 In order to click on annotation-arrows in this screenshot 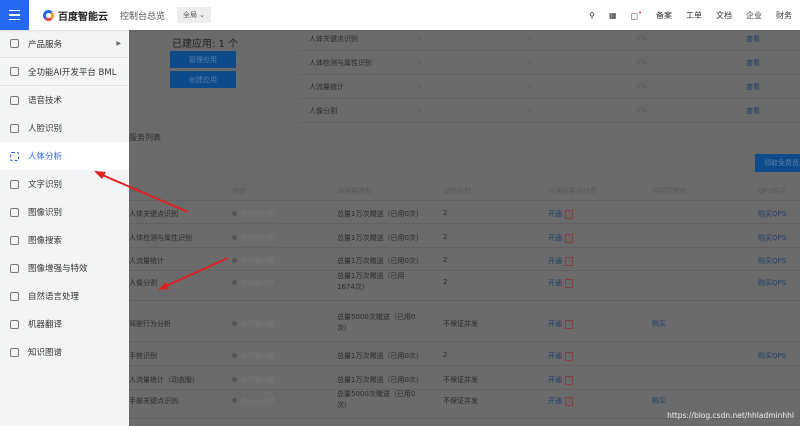, I will do `click(161, 230)`.